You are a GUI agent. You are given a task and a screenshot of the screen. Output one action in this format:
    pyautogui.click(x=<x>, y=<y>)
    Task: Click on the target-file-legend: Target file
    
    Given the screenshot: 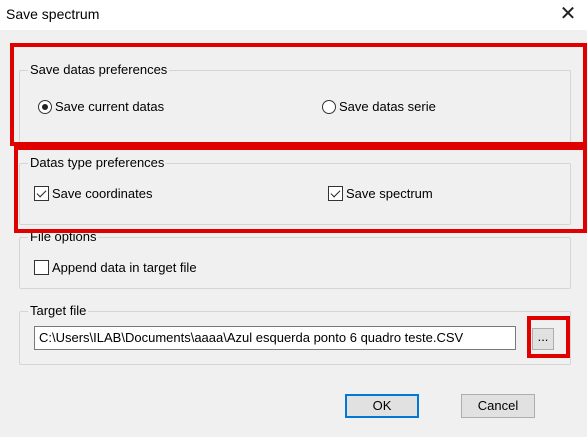 What is the action you would take?
    pyautogui.click(x=58, y=310)
    